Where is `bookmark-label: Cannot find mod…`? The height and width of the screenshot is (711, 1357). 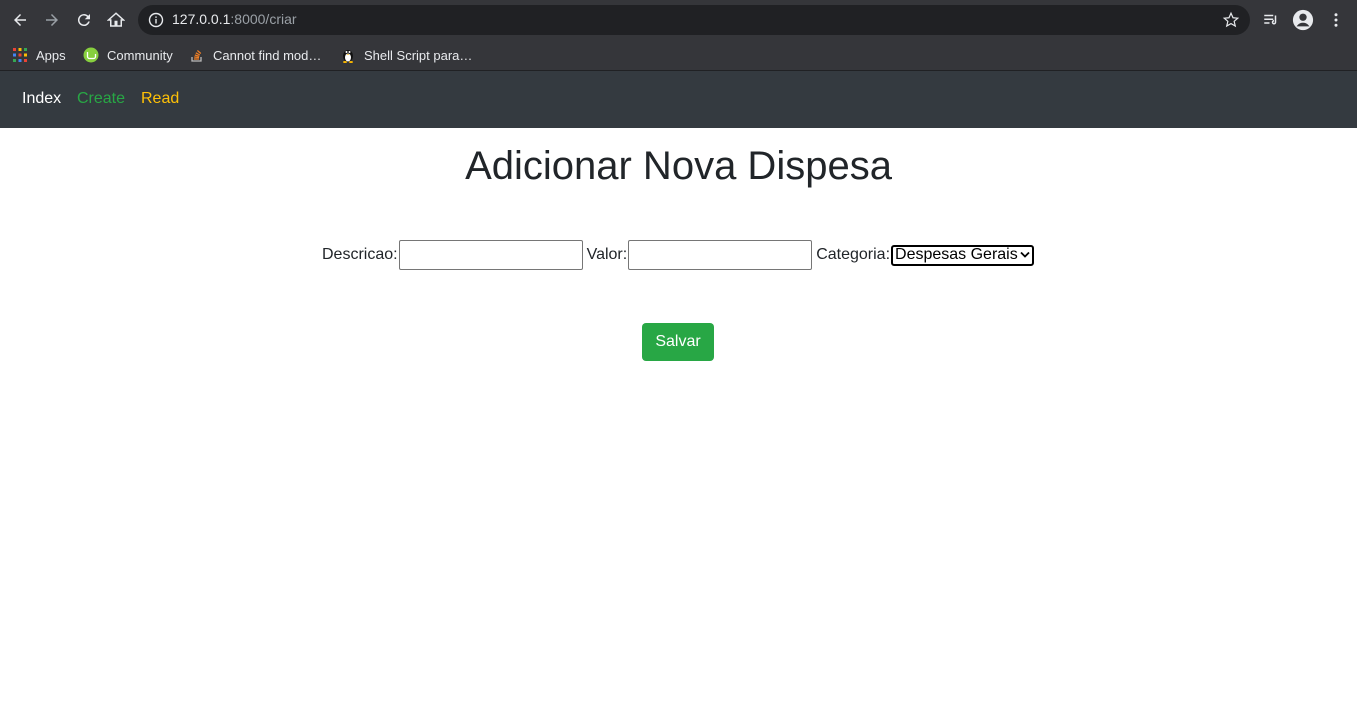 bookmark-label: Cannot find mod… is located at coordinates (267, 55).